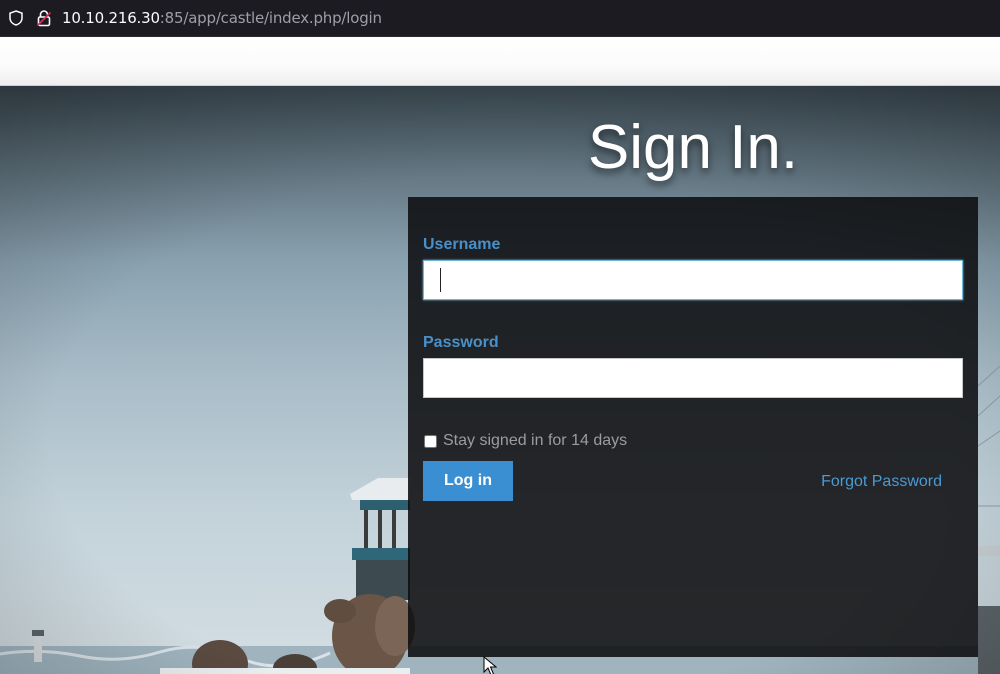 This screenshot has width=1000, height=674. Describe the element at coordinates (881, 482) in the screenshot. I see `forgot-password-link: Forgot Password` at that location.